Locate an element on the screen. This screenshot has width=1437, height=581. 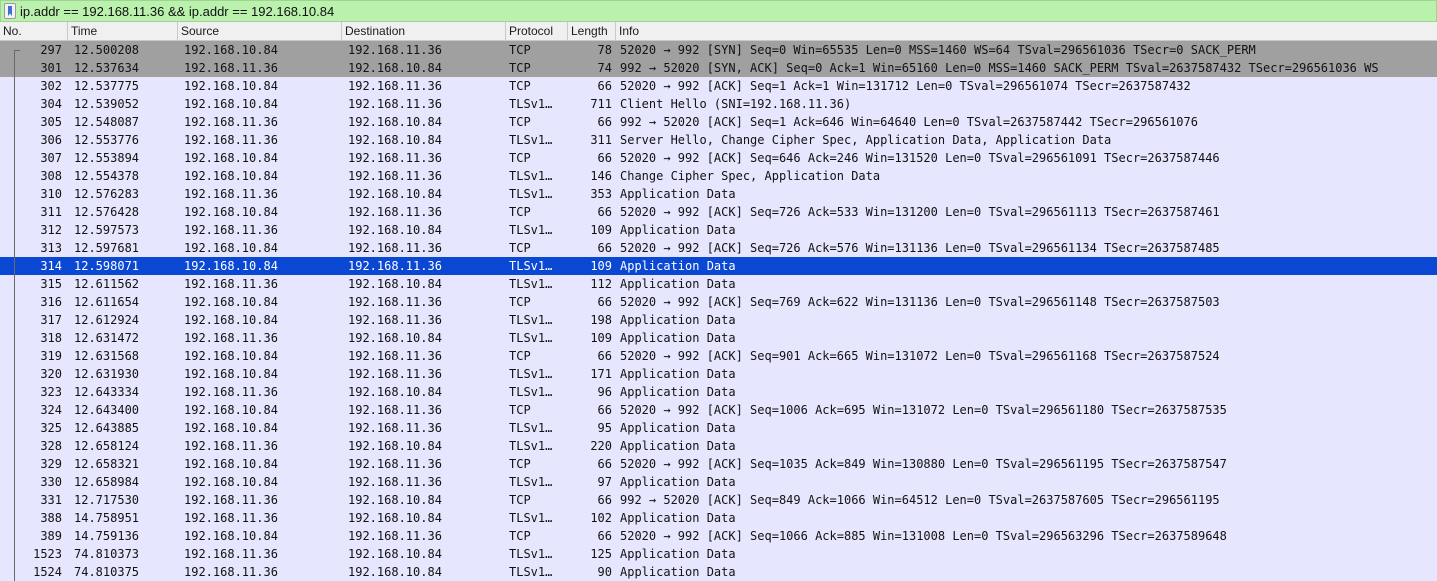
packet-number: 318 is located at coordinates (51, 338).